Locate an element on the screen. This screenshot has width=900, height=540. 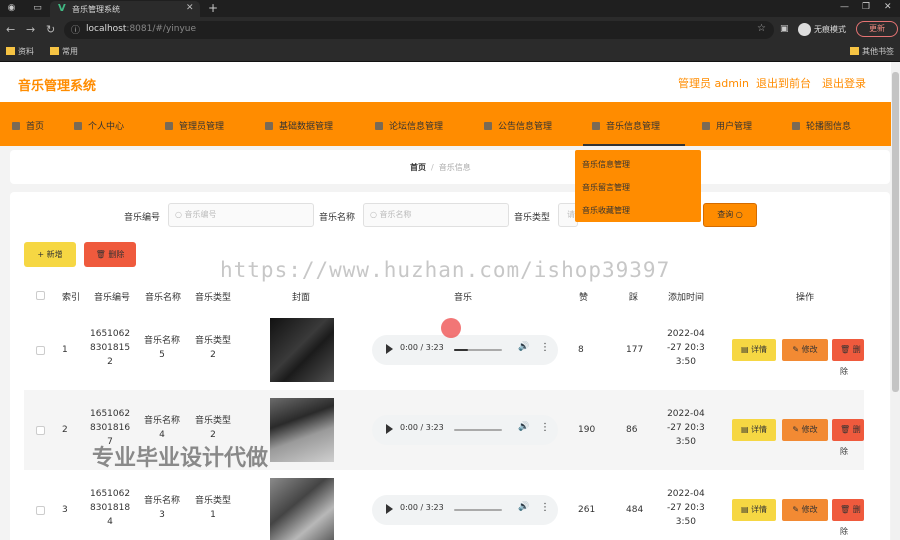
add-button: + 新增 is located at coordinates (50, 254).